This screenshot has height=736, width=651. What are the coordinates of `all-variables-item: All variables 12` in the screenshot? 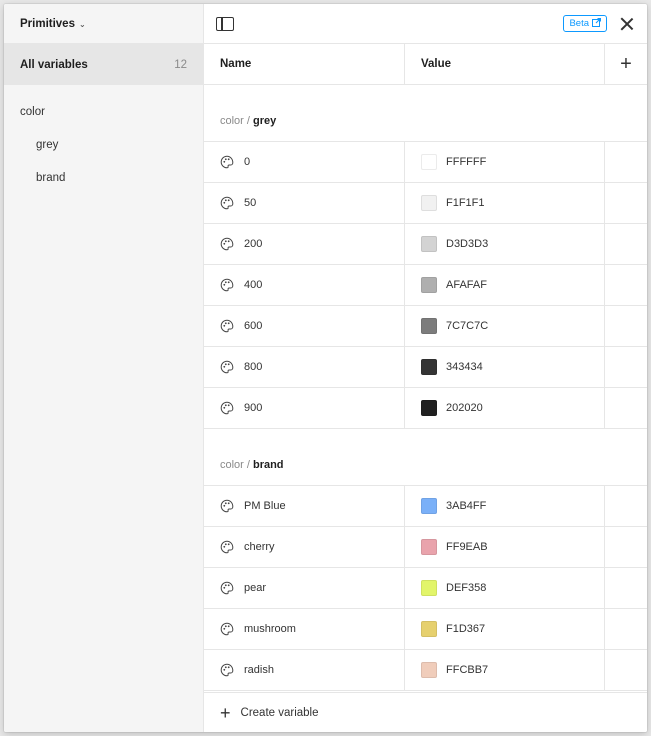 It's located at (103, 64).